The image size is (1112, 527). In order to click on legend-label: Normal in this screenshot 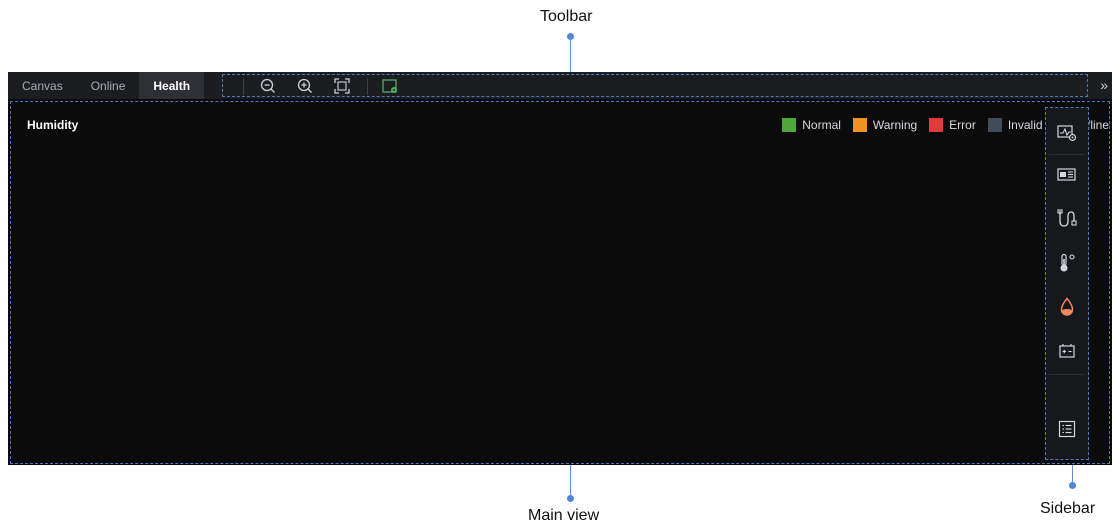, I will do `click(821, 125)`.